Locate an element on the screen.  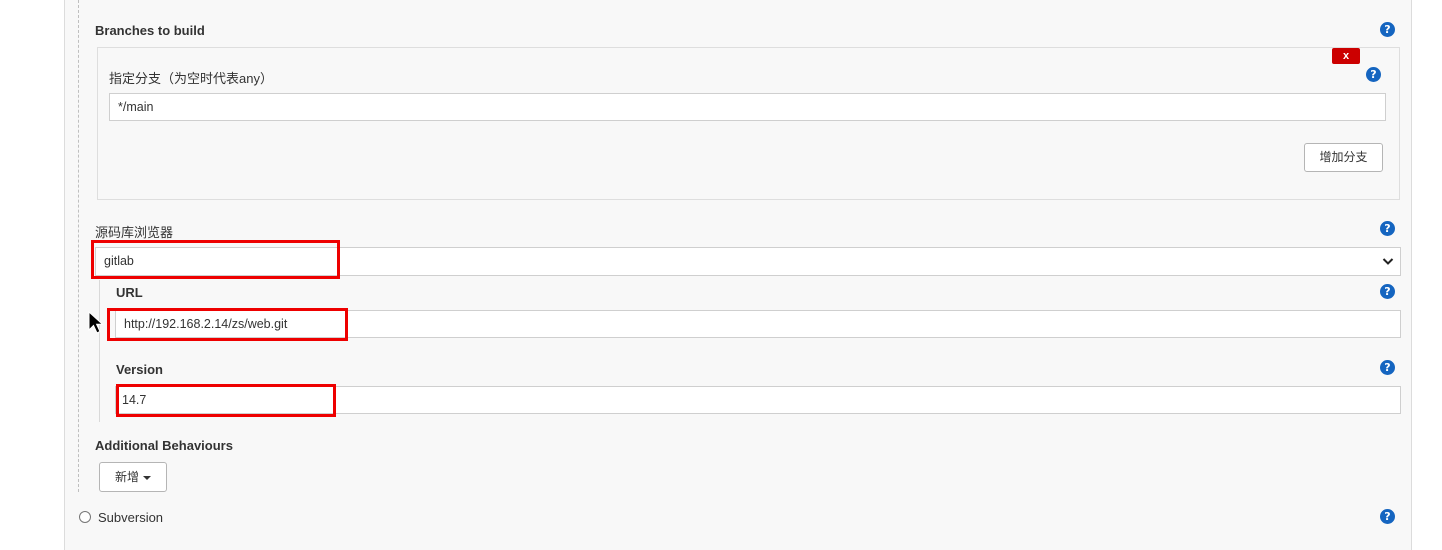
subsection-divider is located at coordinates (99, 351).